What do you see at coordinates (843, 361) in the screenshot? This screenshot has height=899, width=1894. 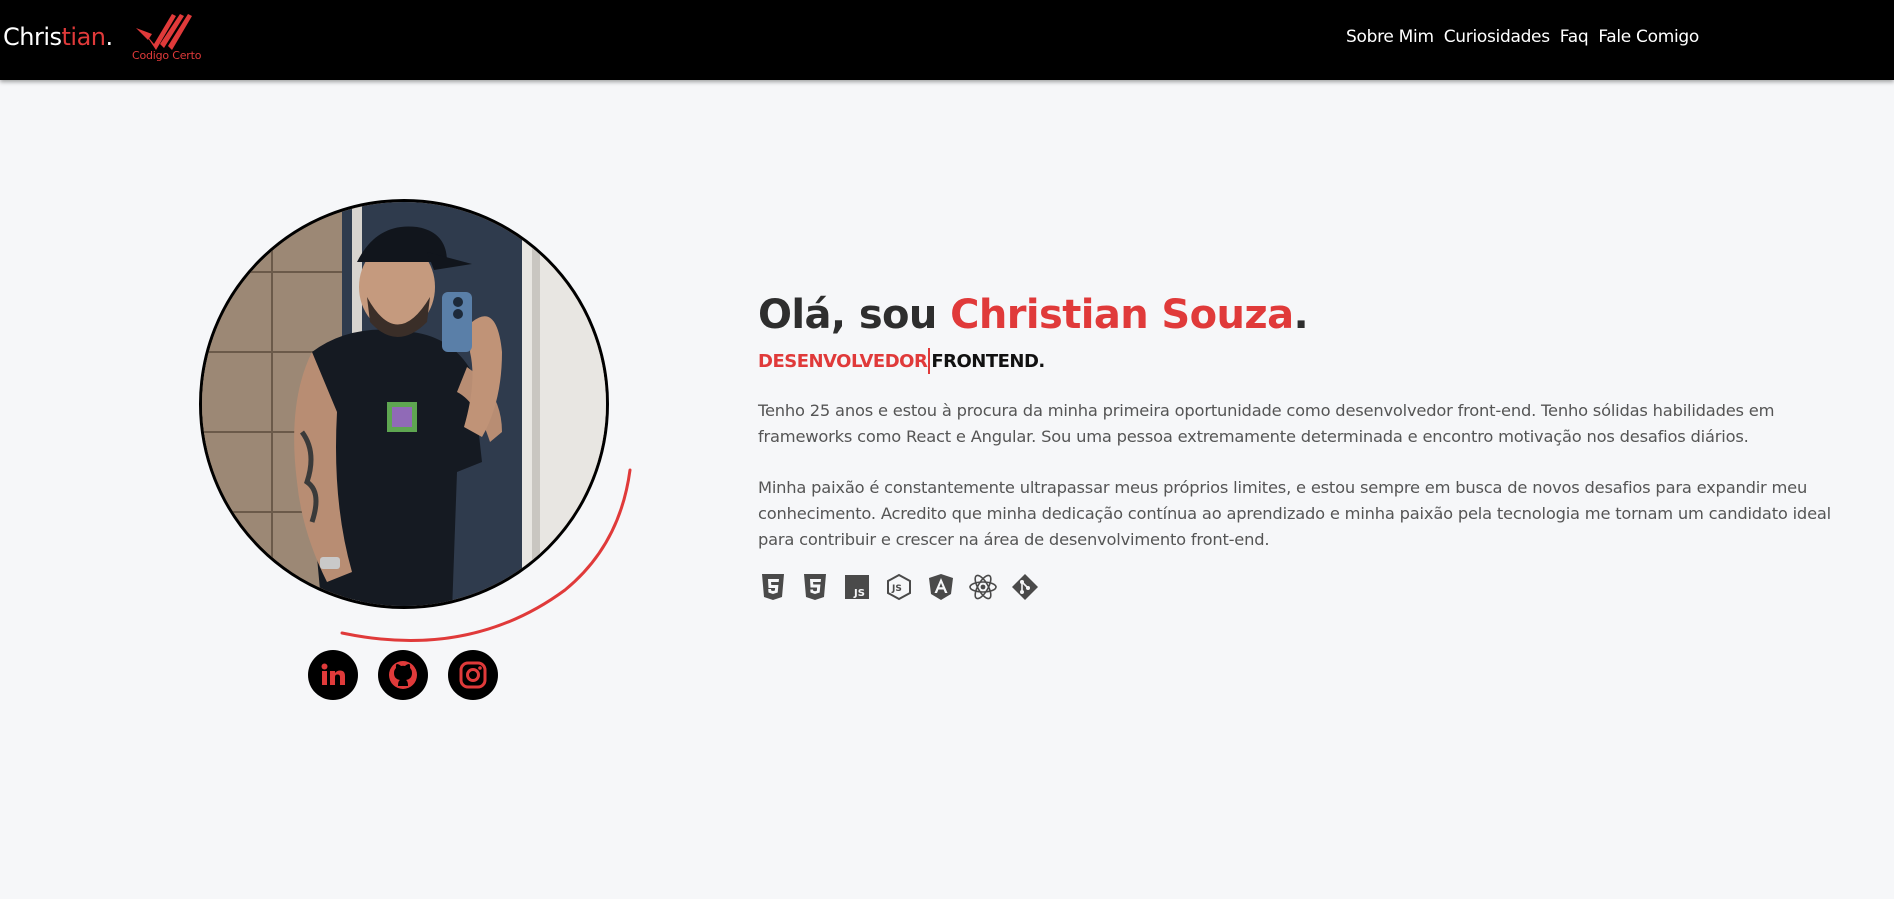 I see `role-part1: DESENVOLVEDOR` at bounding box center [843, 361].